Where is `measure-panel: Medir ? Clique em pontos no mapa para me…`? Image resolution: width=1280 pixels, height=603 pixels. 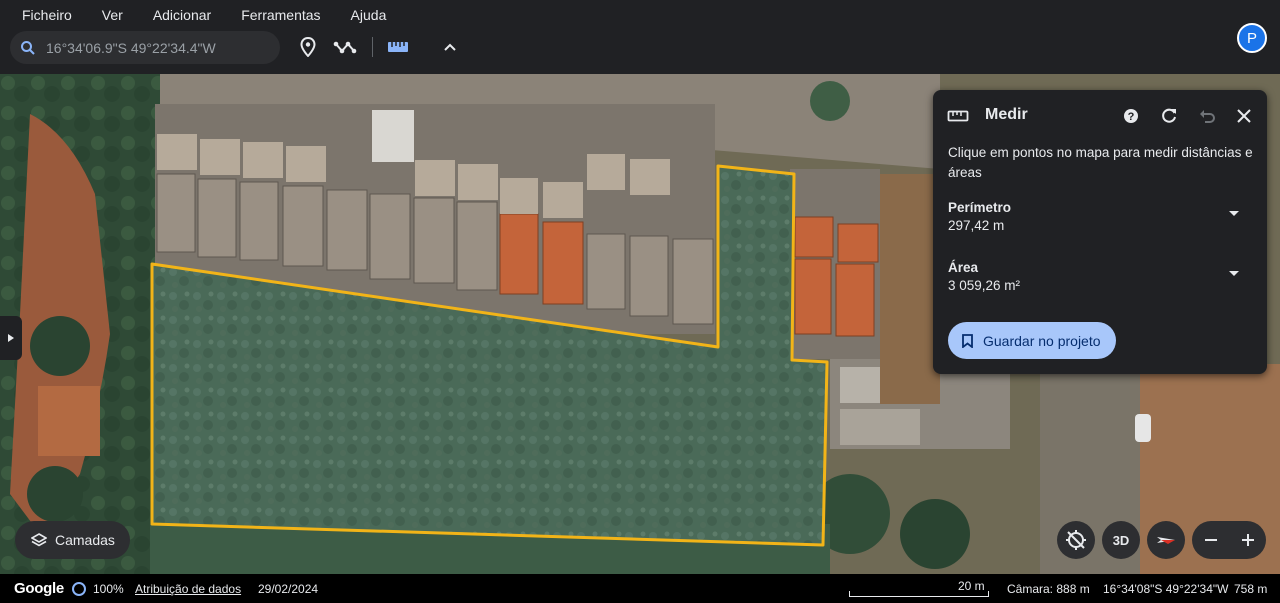 measure-panel: Medir ? Clique em pontos no mapa para me… is located at coordinates (1100, 232).